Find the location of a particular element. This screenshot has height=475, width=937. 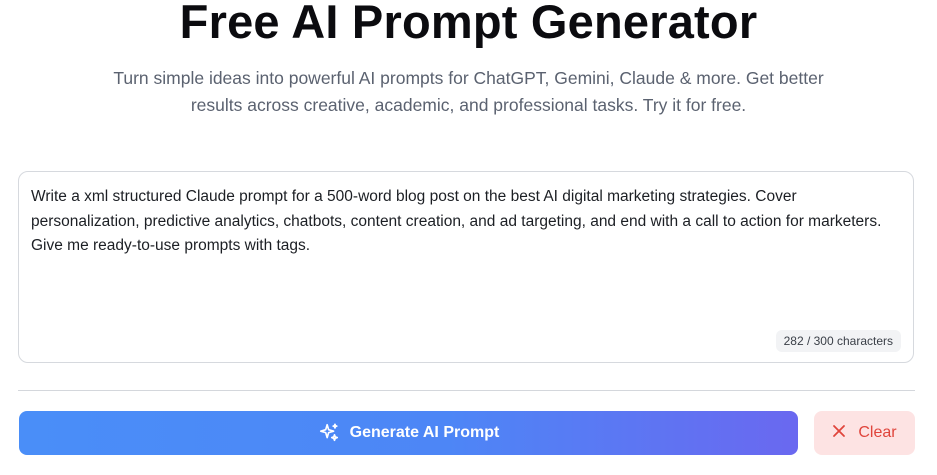

close-icon is located at coordinates (839, 433).